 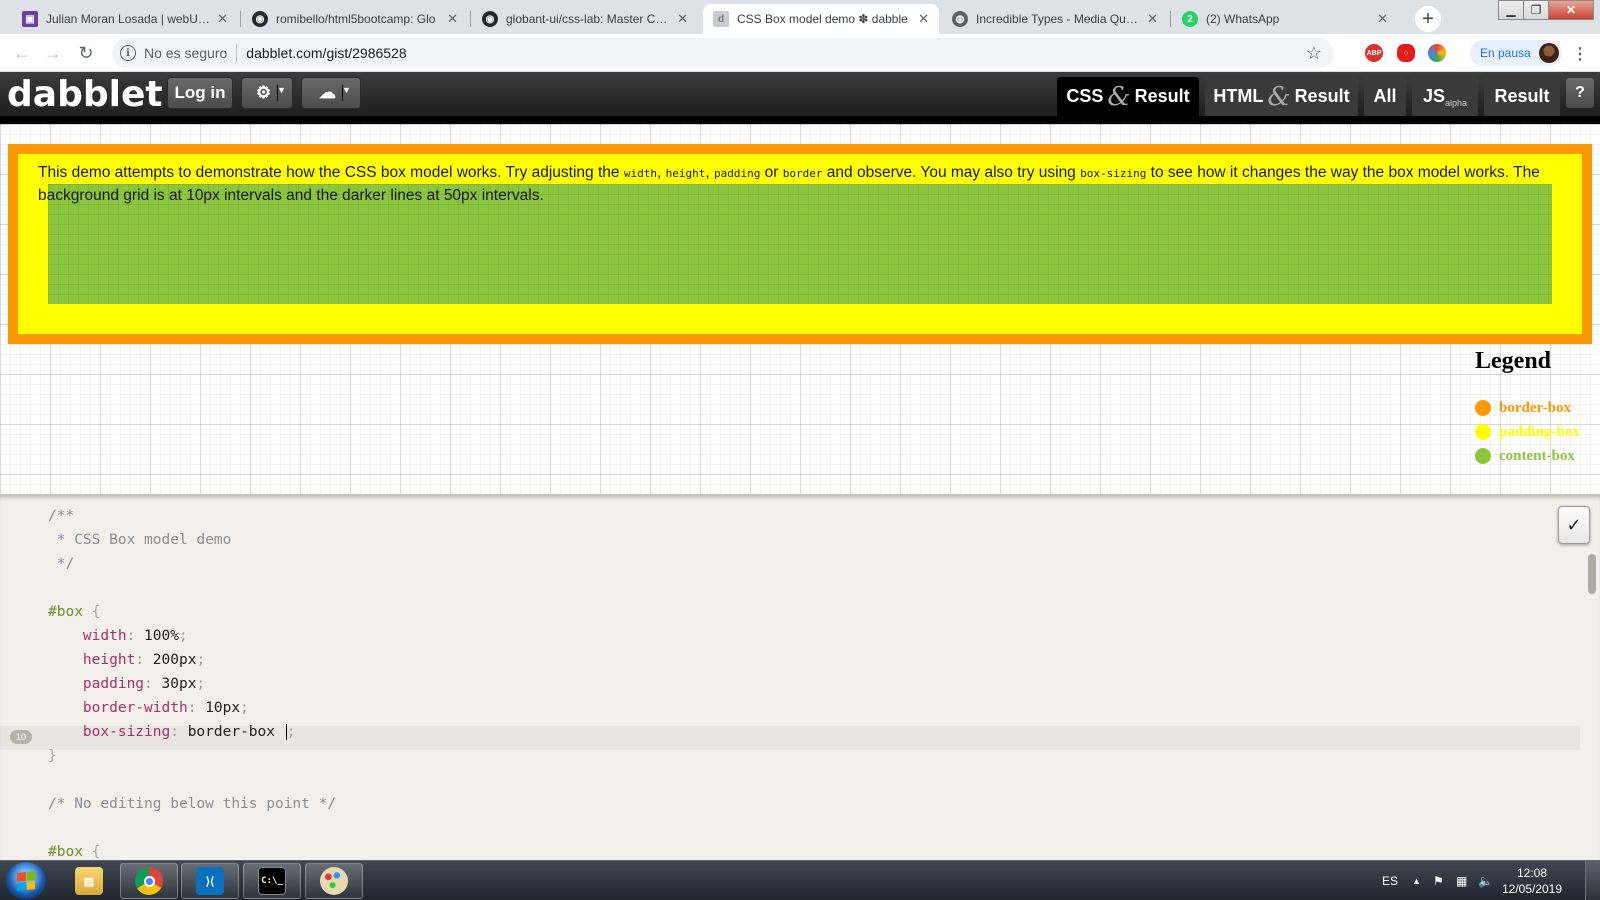 What do you see at coordinates (355, 19) in the screenshot?
I see `browser-tab: ◉ romibello/html5bootcamp: Glo ✕` at bounding box center [355, 19].